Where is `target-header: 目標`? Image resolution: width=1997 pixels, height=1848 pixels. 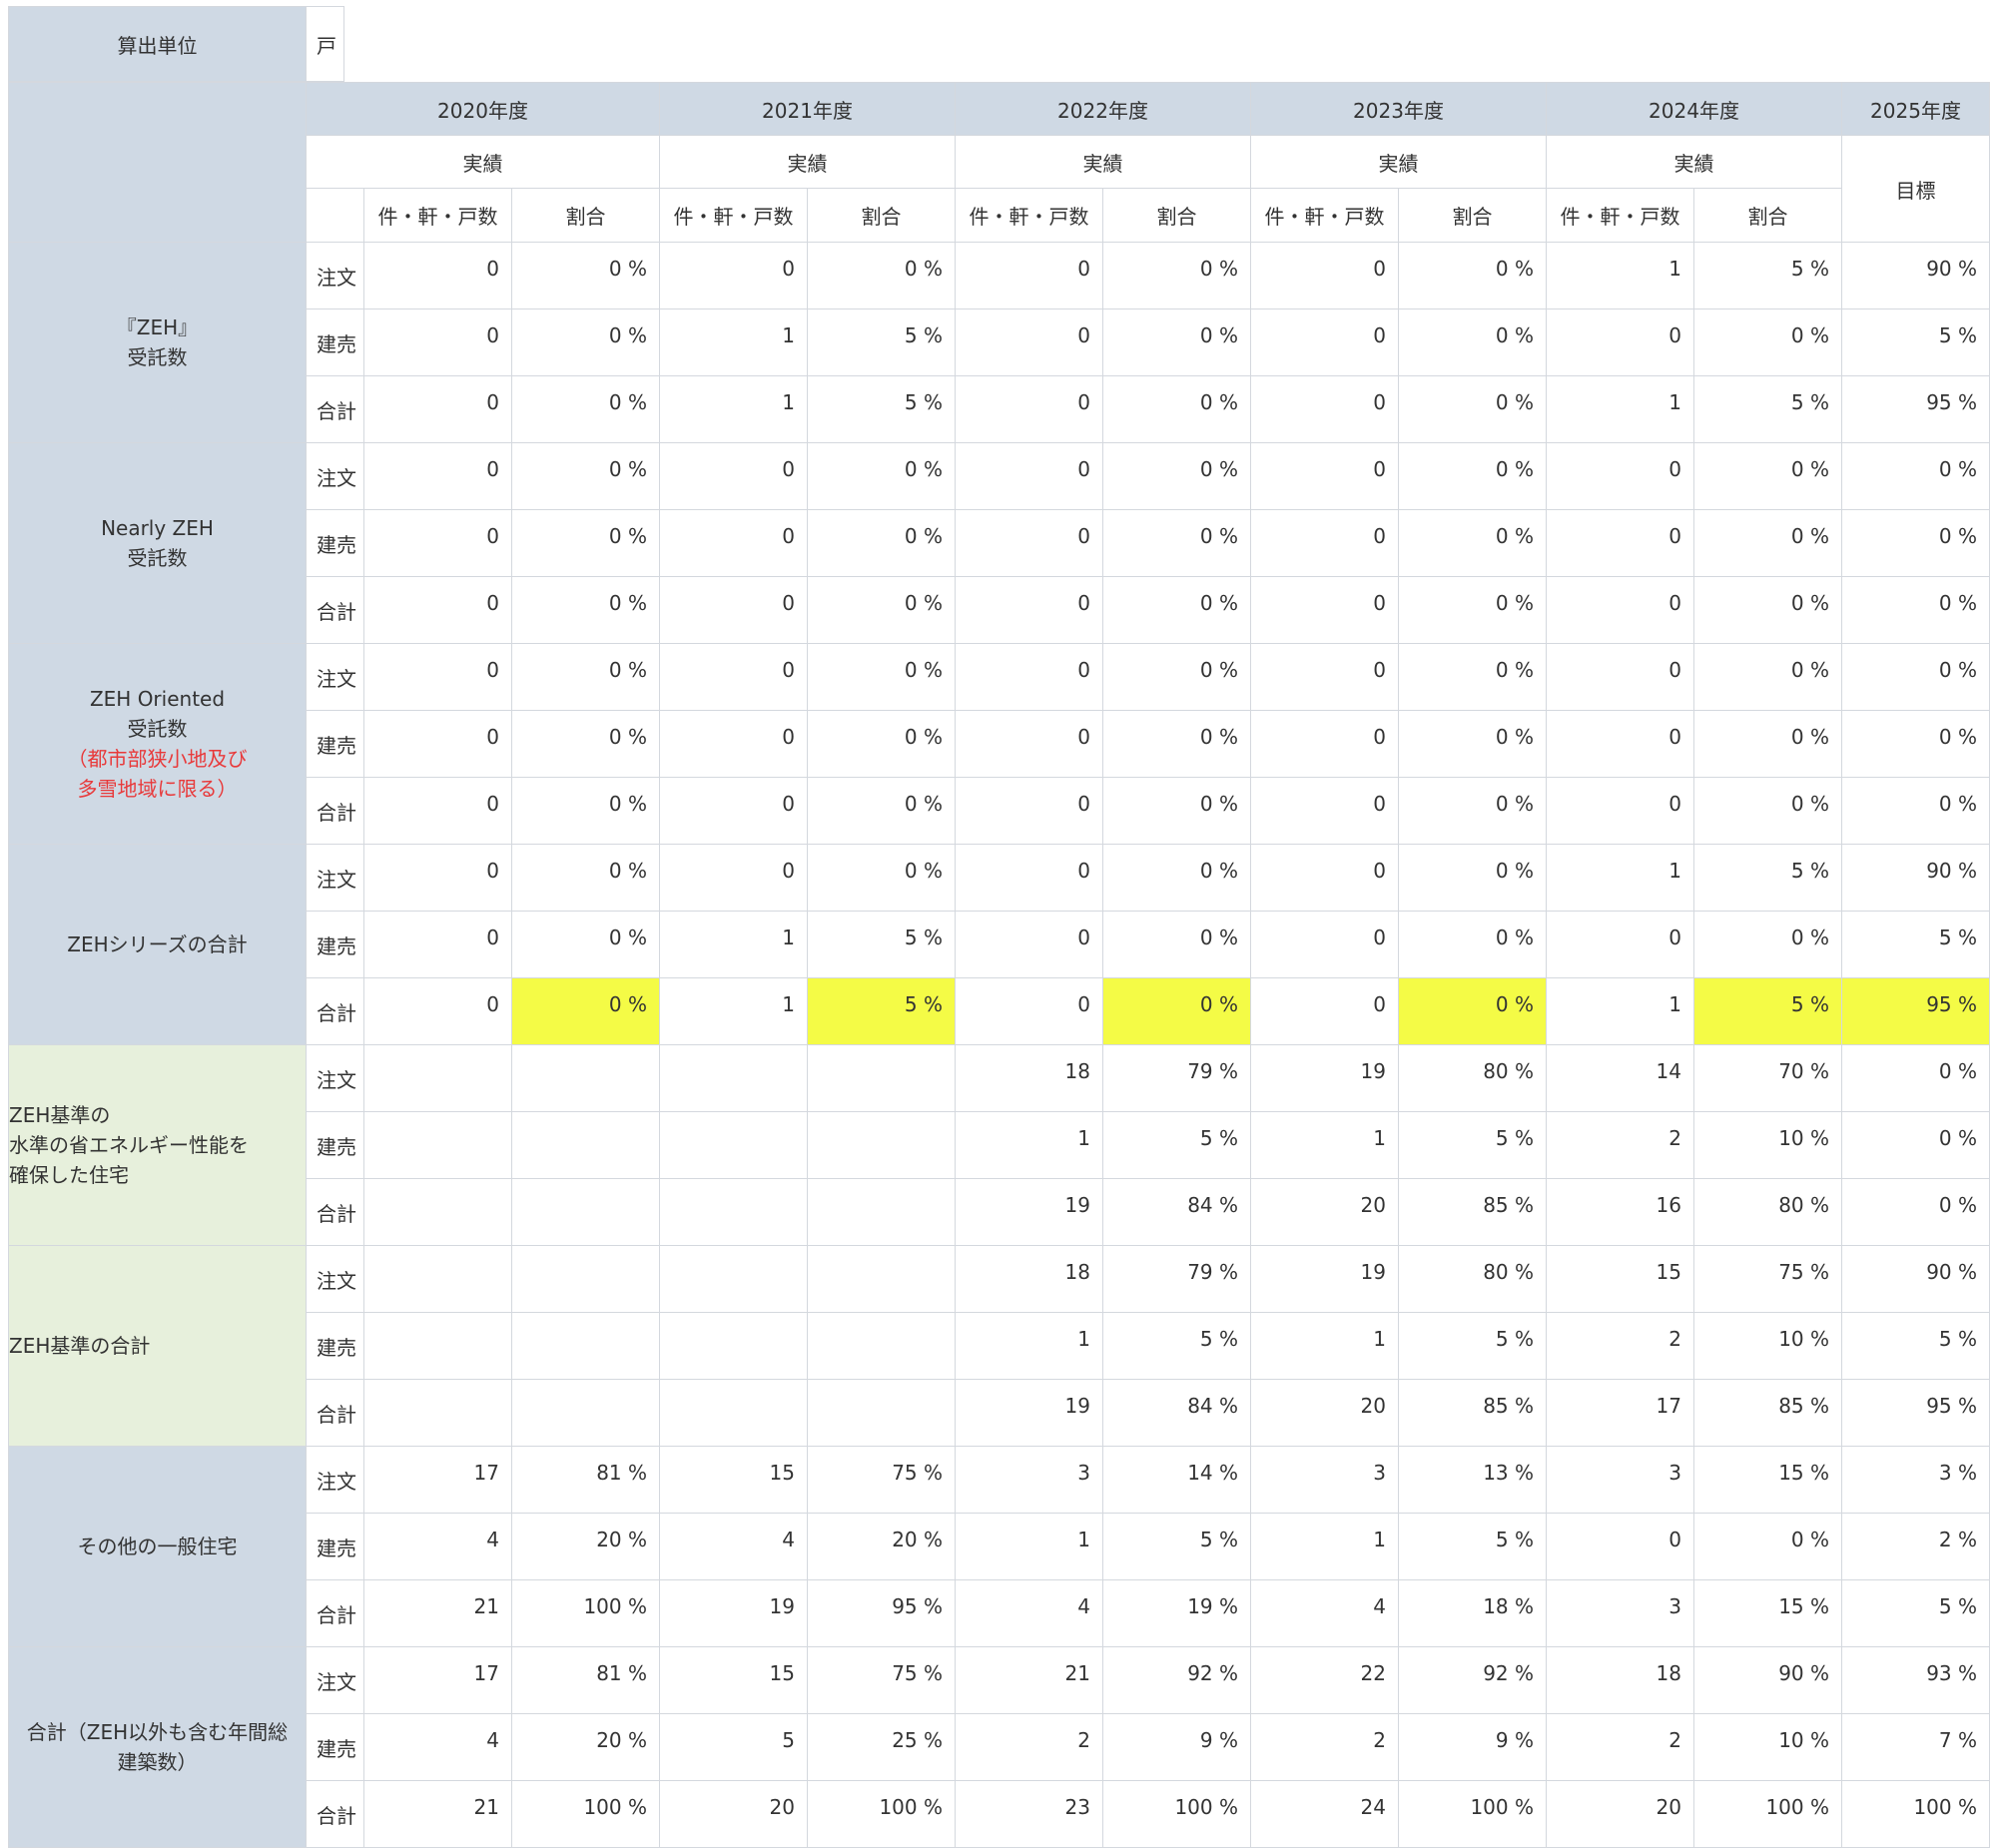
target-header: 目標 is located at coordinates (1916, 189).